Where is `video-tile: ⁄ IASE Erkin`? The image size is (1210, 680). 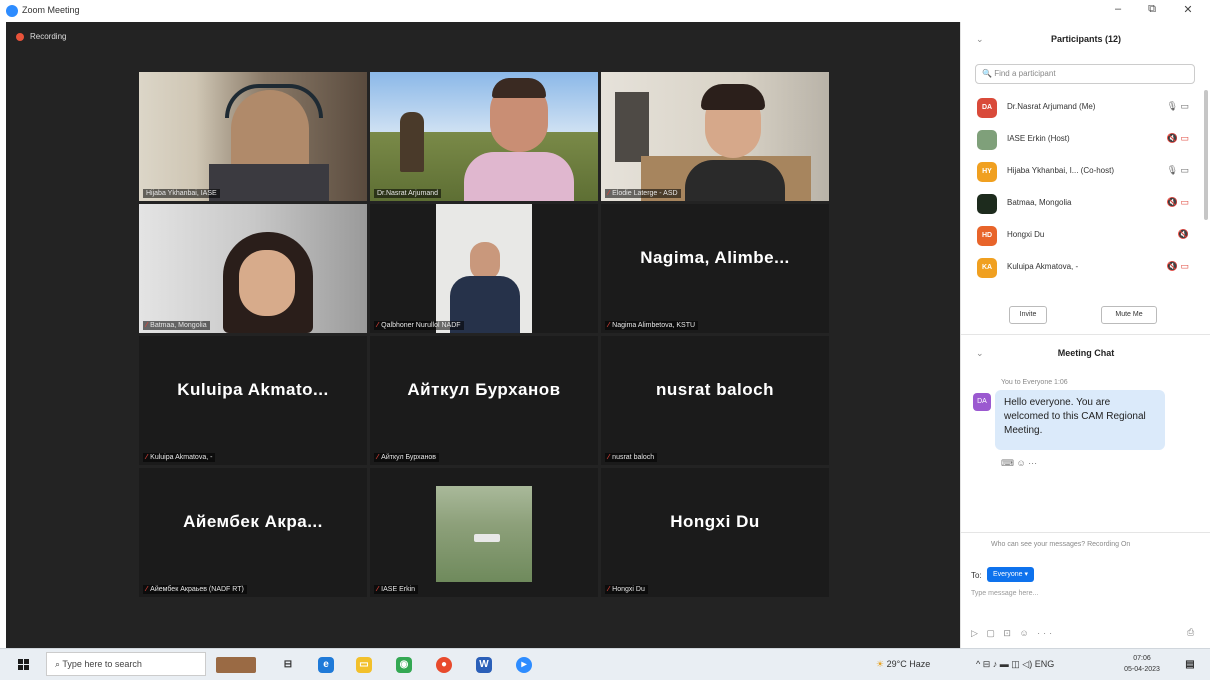 video-tile: ⁄ IASE Erkin is located at coordinates (484, 532).